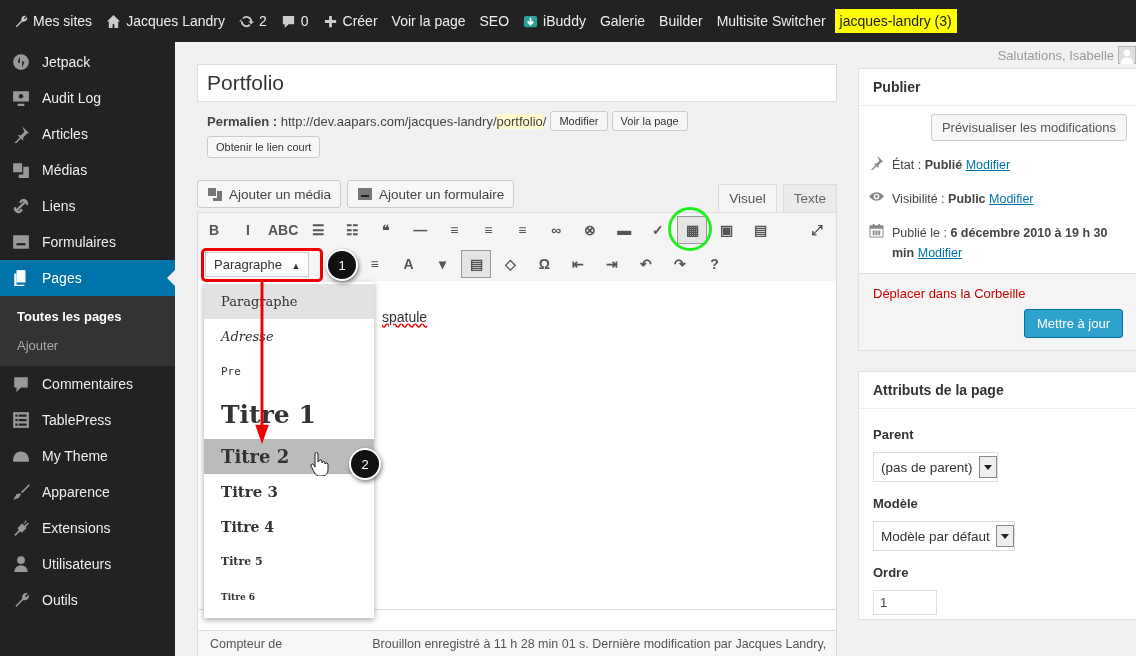 The width and height of the screenshot is (1136, 656). What do you see at coordinates (876, 162) in the screenshot?
I see `pushpin-icon` at bounding box center [876, 162].